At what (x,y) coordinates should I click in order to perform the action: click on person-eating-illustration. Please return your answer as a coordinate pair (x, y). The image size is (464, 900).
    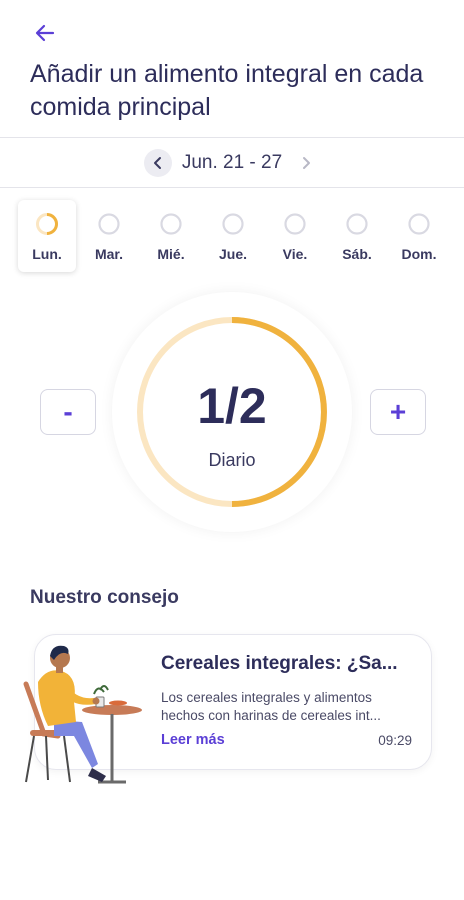
    Looking at the image, I should click on (82, 714).